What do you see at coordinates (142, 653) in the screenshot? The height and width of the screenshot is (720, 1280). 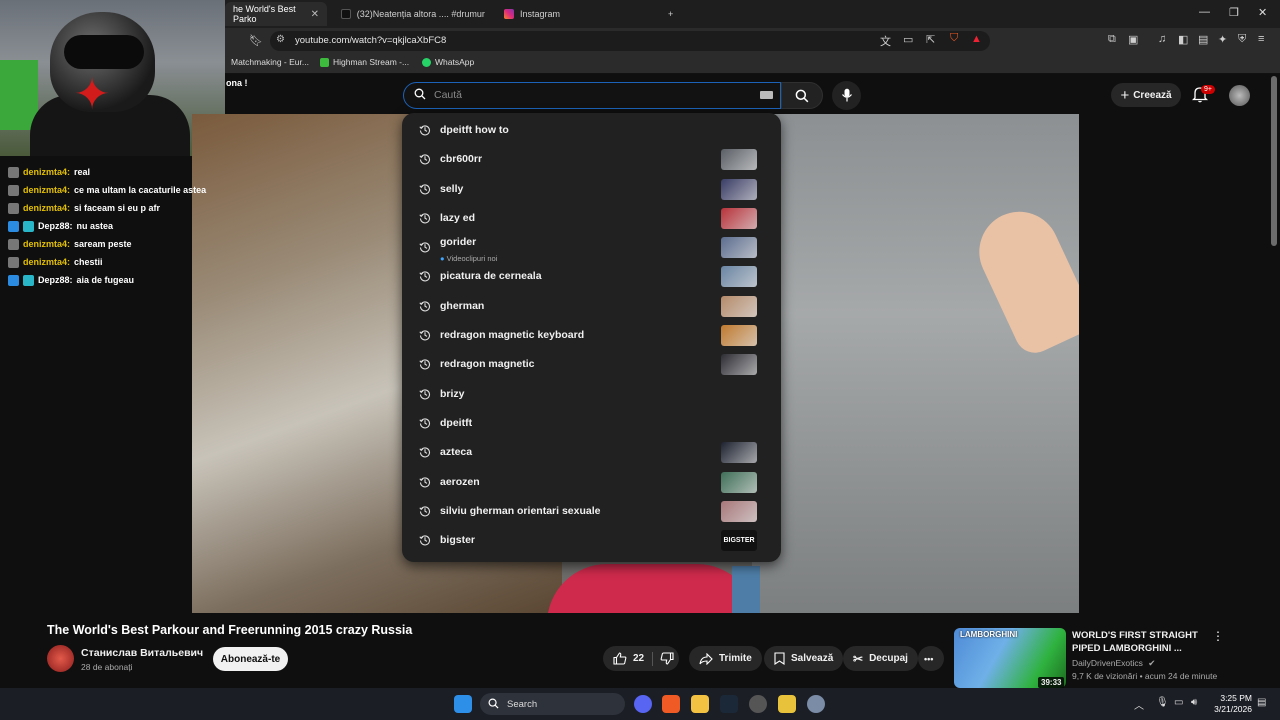 I see `channel-name: Станислав Витальевич` at bounding box center [142, 653].